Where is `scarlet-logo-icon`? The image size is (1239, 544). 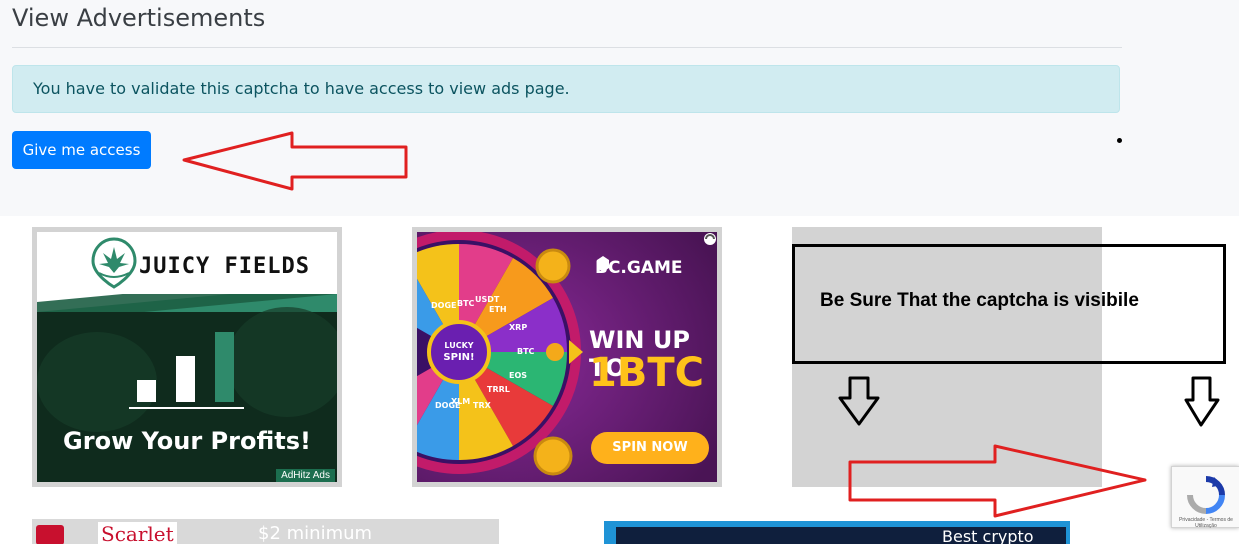
scarlet-logo-icon is located at coordinates (50, 534).